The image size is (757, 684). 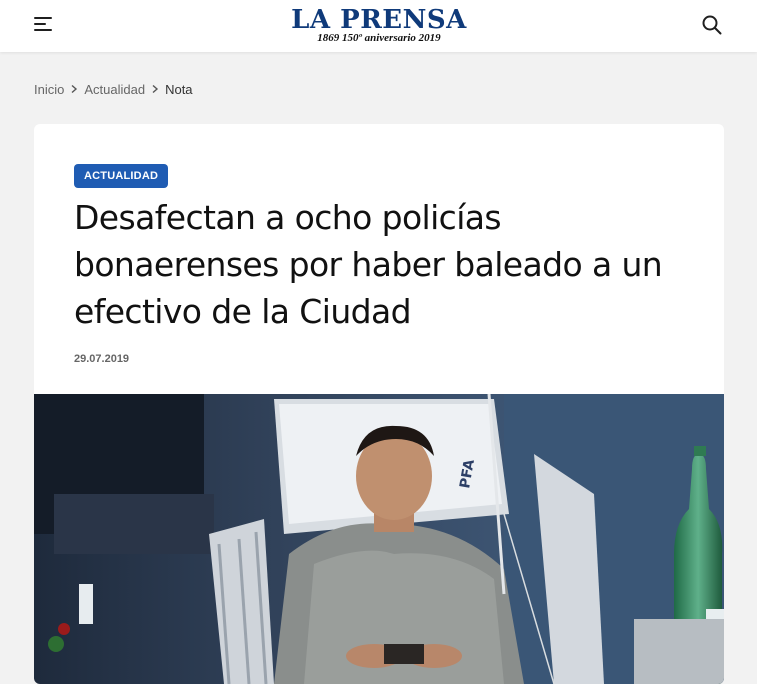 I want to click on breadcrumb-link-inicio: Inicio, so click(x=49, y=89).